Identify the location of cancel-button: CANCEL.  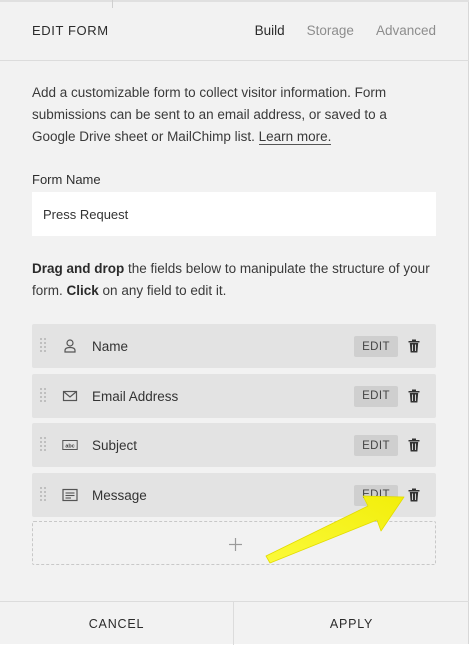
(117, 623).